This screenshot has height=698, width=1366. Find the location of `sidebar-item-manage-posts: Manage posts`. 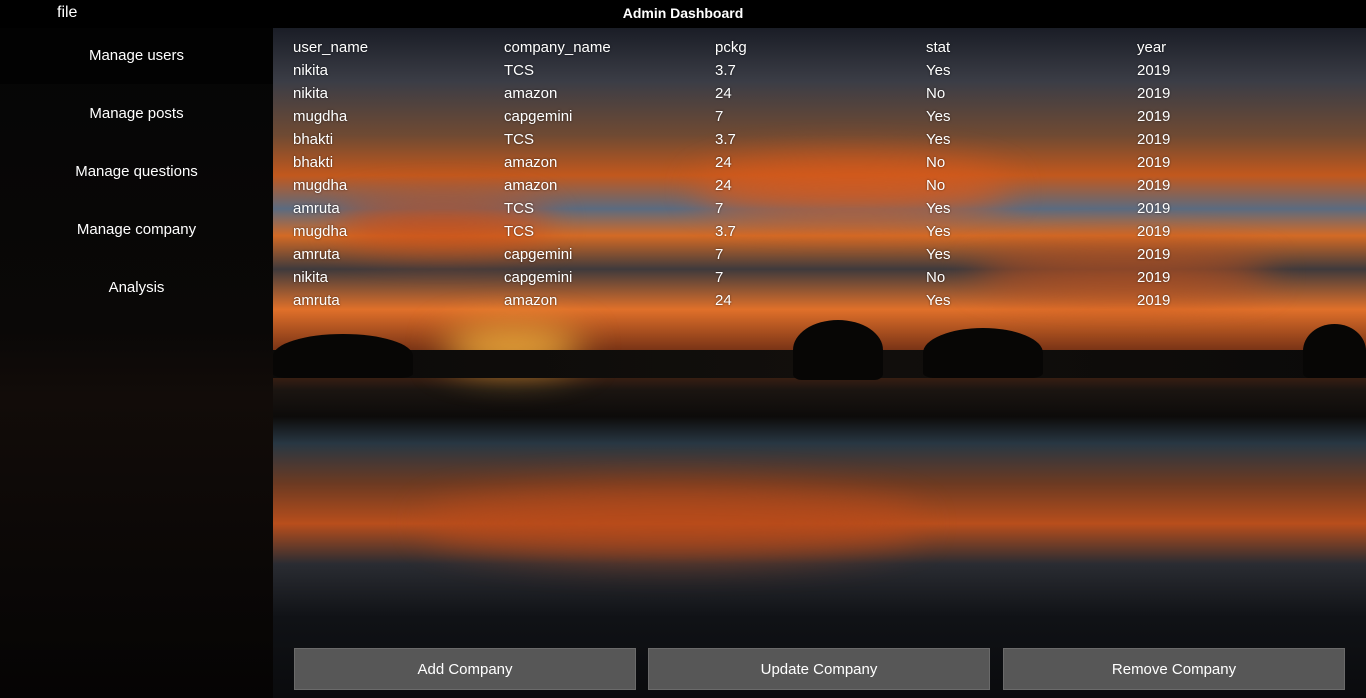

sidebar-item-manage-posts: Manage posts is located at coordinates (136, 114).